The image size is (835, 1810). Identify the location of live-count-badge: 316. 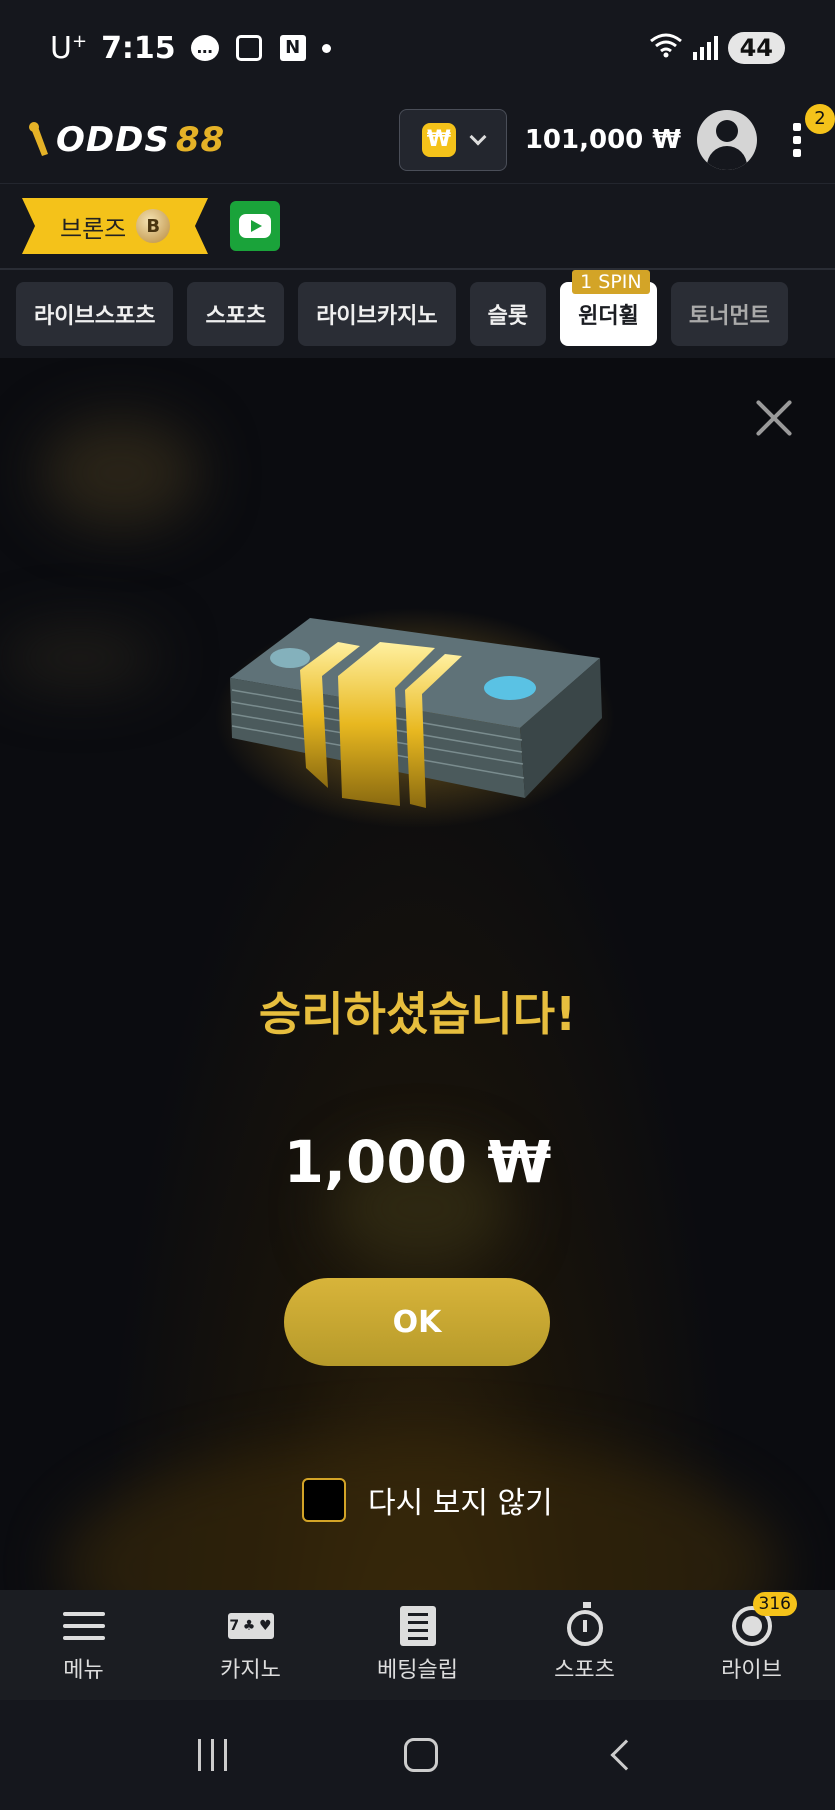
(774, 1604).